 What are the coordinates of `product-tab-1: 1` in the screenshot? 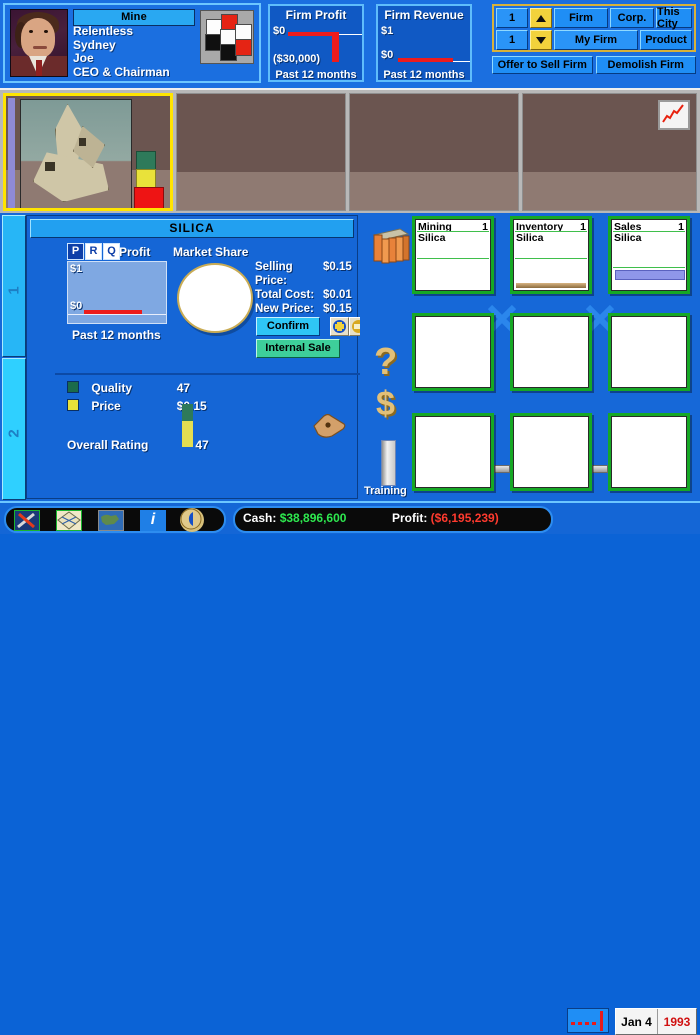 It's located at (14, 286).